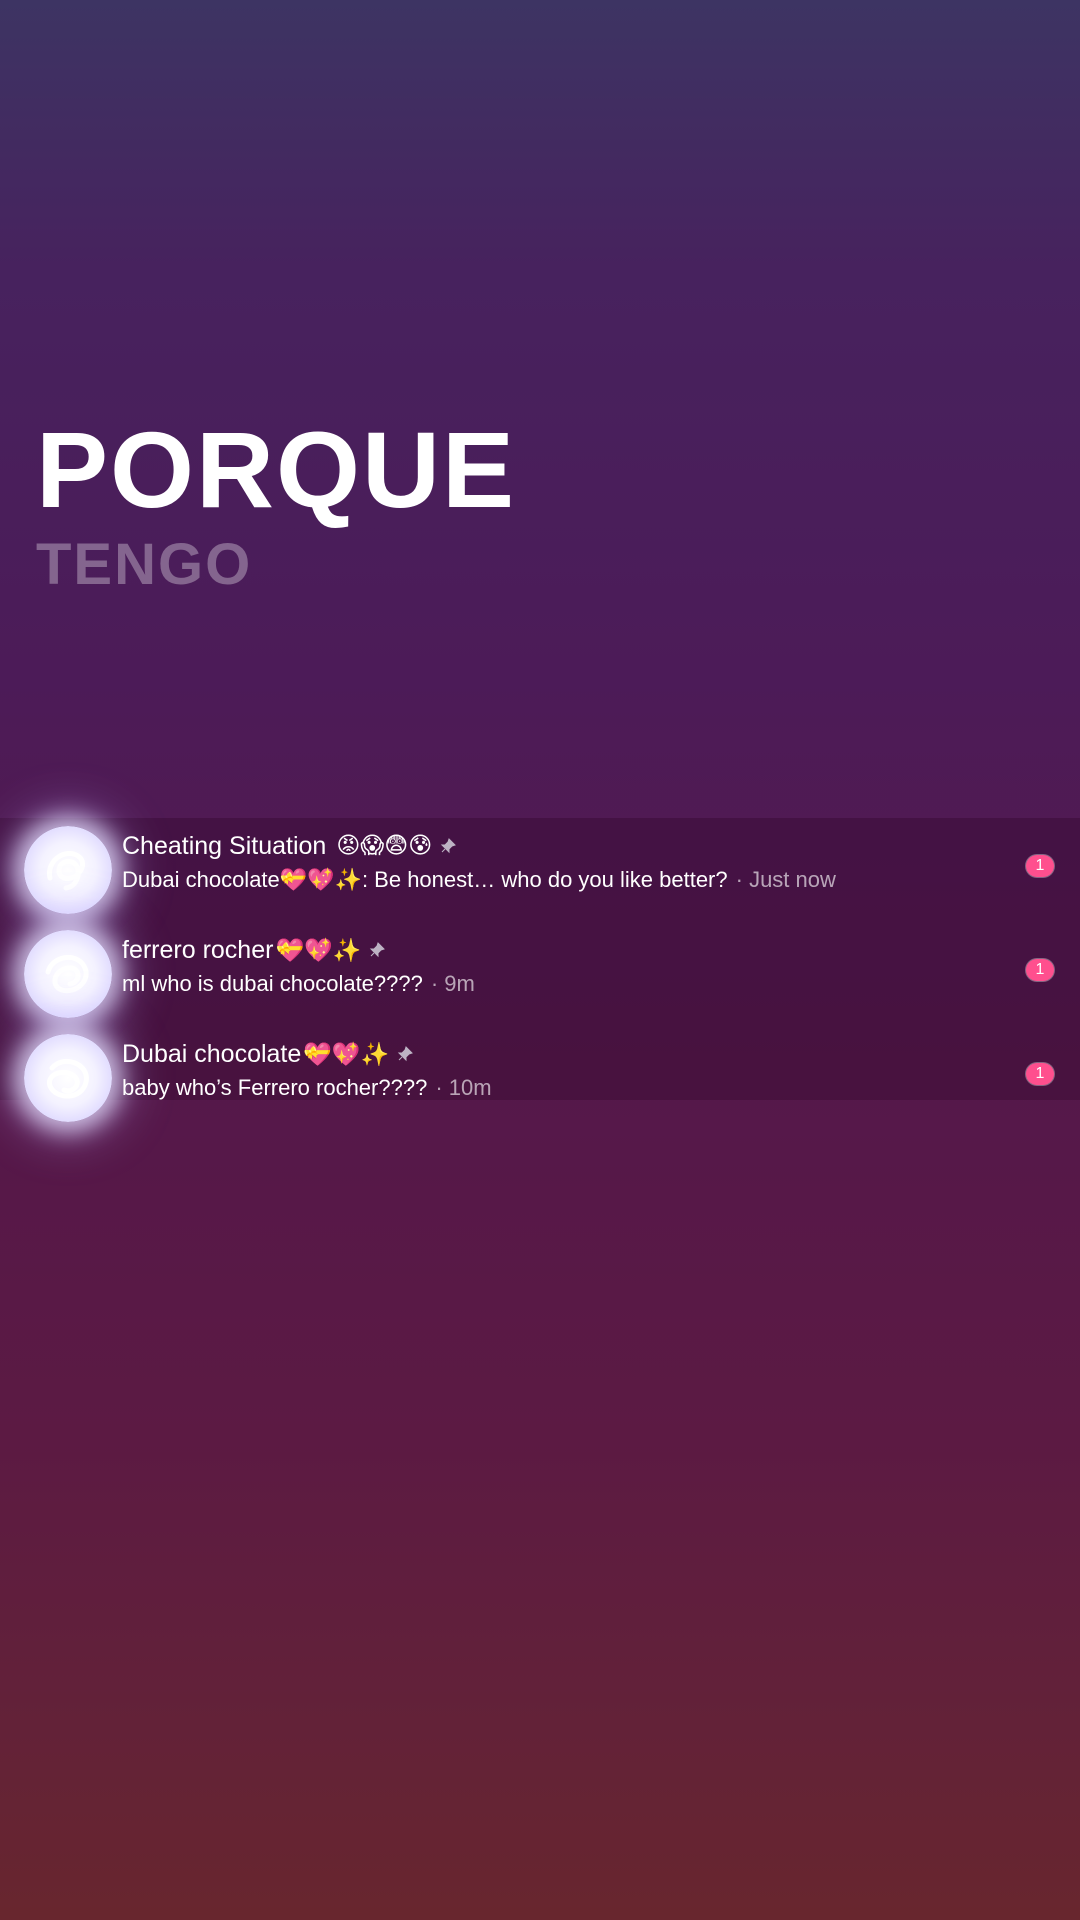 The image size is (1080, 1920). What do you see at coordinates (276, 469) in the screenshot?
I see `lyric-main-line: PORQUE` at bounding box center [276, 469].